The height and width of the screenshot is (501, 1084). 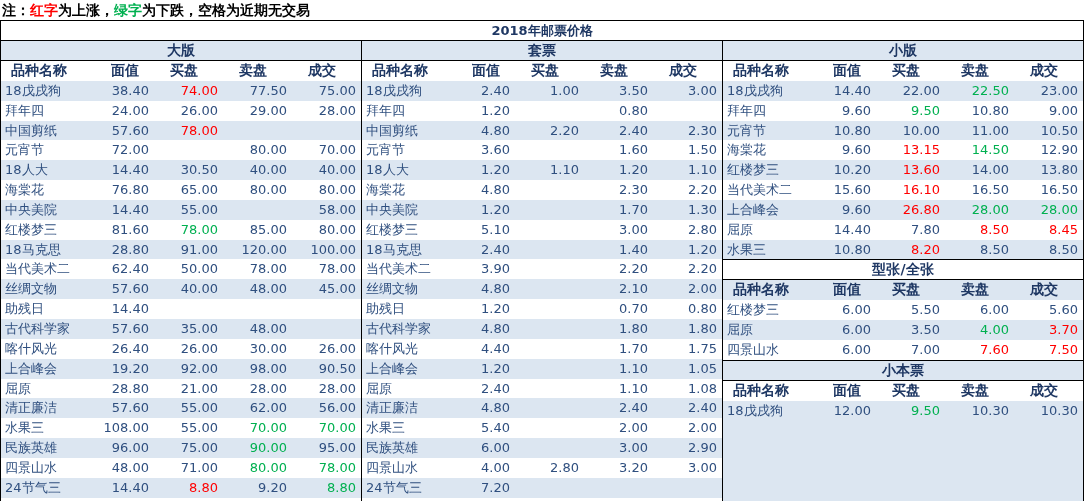 What do you see at coordinates (332, 249) in the screenshot?
I see `table-cell-text: 100.00` at bounding box center [332, 249].